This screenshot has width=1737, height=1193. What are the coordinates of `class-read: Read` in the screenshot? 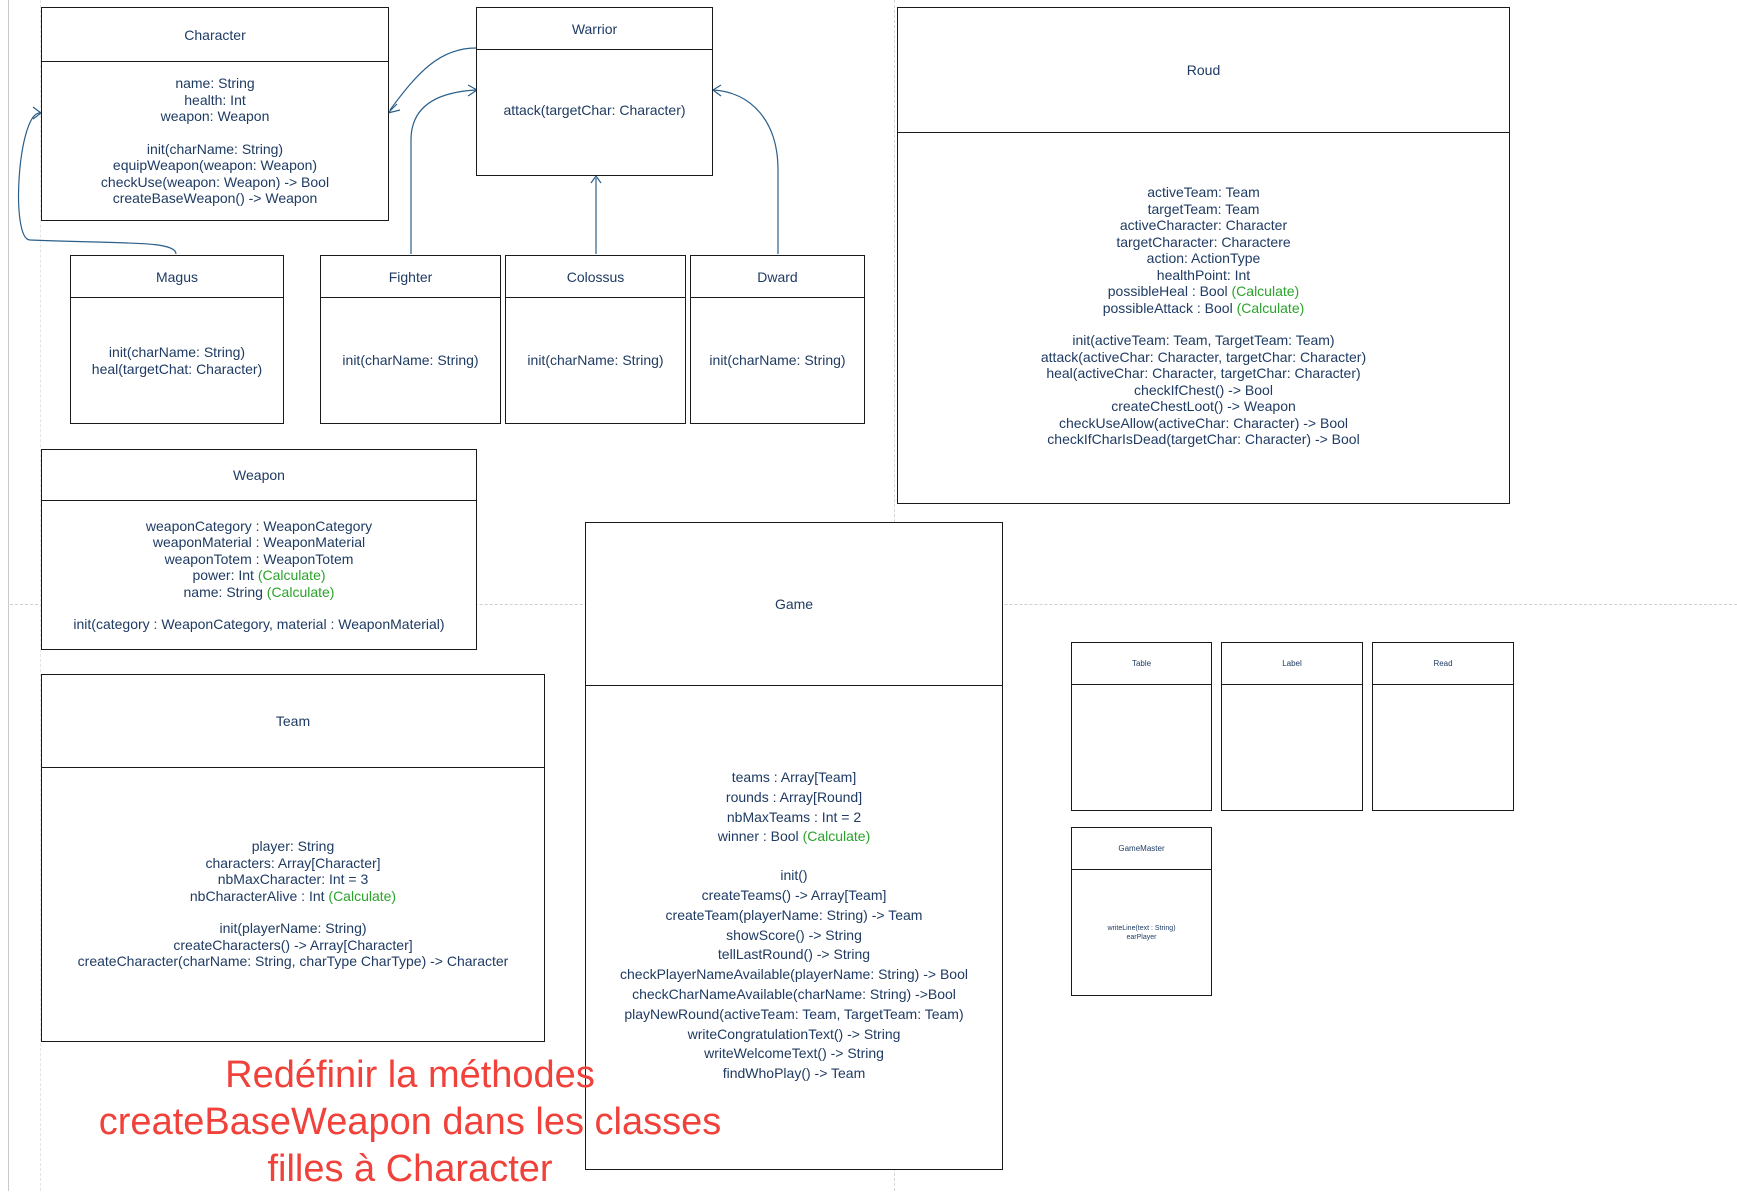 It's located at (1443, 726).